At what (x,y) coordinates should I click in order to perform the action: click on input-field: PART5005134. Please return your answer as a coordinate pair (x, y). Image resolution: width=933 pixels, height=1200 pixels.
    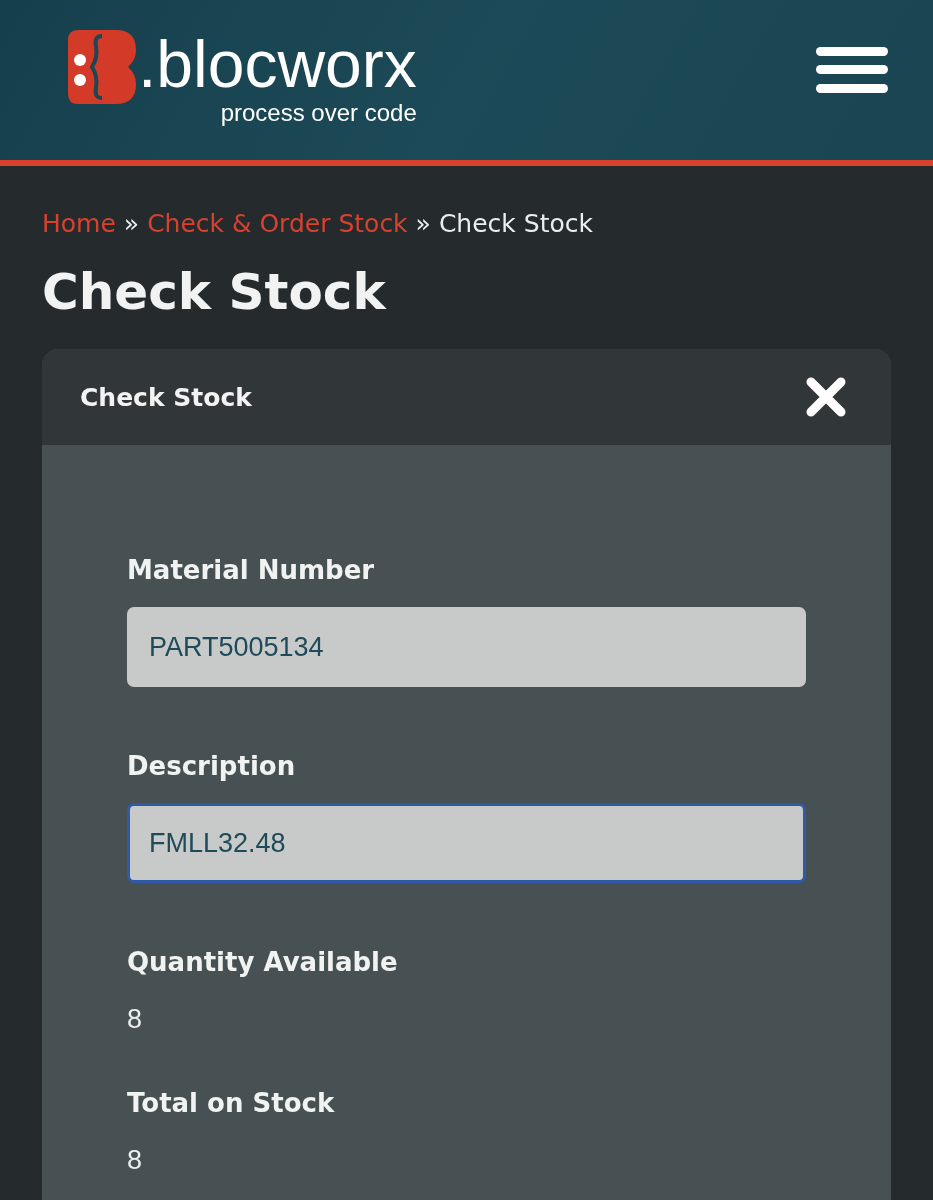
    Looking at the image, I should click on (466, 647).